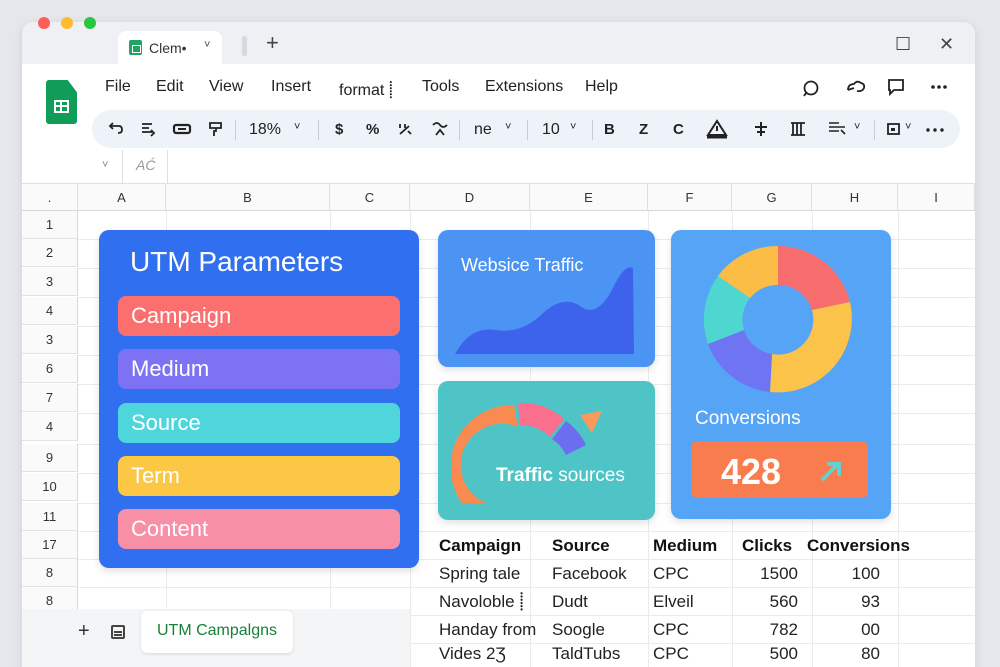 The width and height of the screenshot is (1000, 667). I want to click on redo-icon, so click(148, 129).